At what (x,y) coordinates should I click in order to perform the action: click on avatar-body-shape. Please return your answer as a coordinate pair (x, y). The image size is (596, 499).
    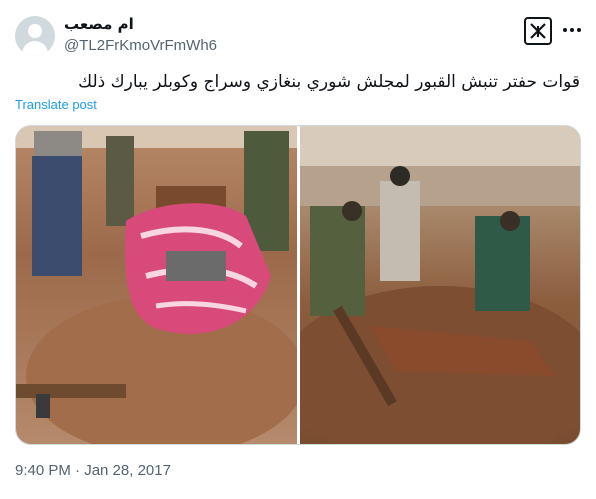
    Looking at the image, I should click on (35, 48).